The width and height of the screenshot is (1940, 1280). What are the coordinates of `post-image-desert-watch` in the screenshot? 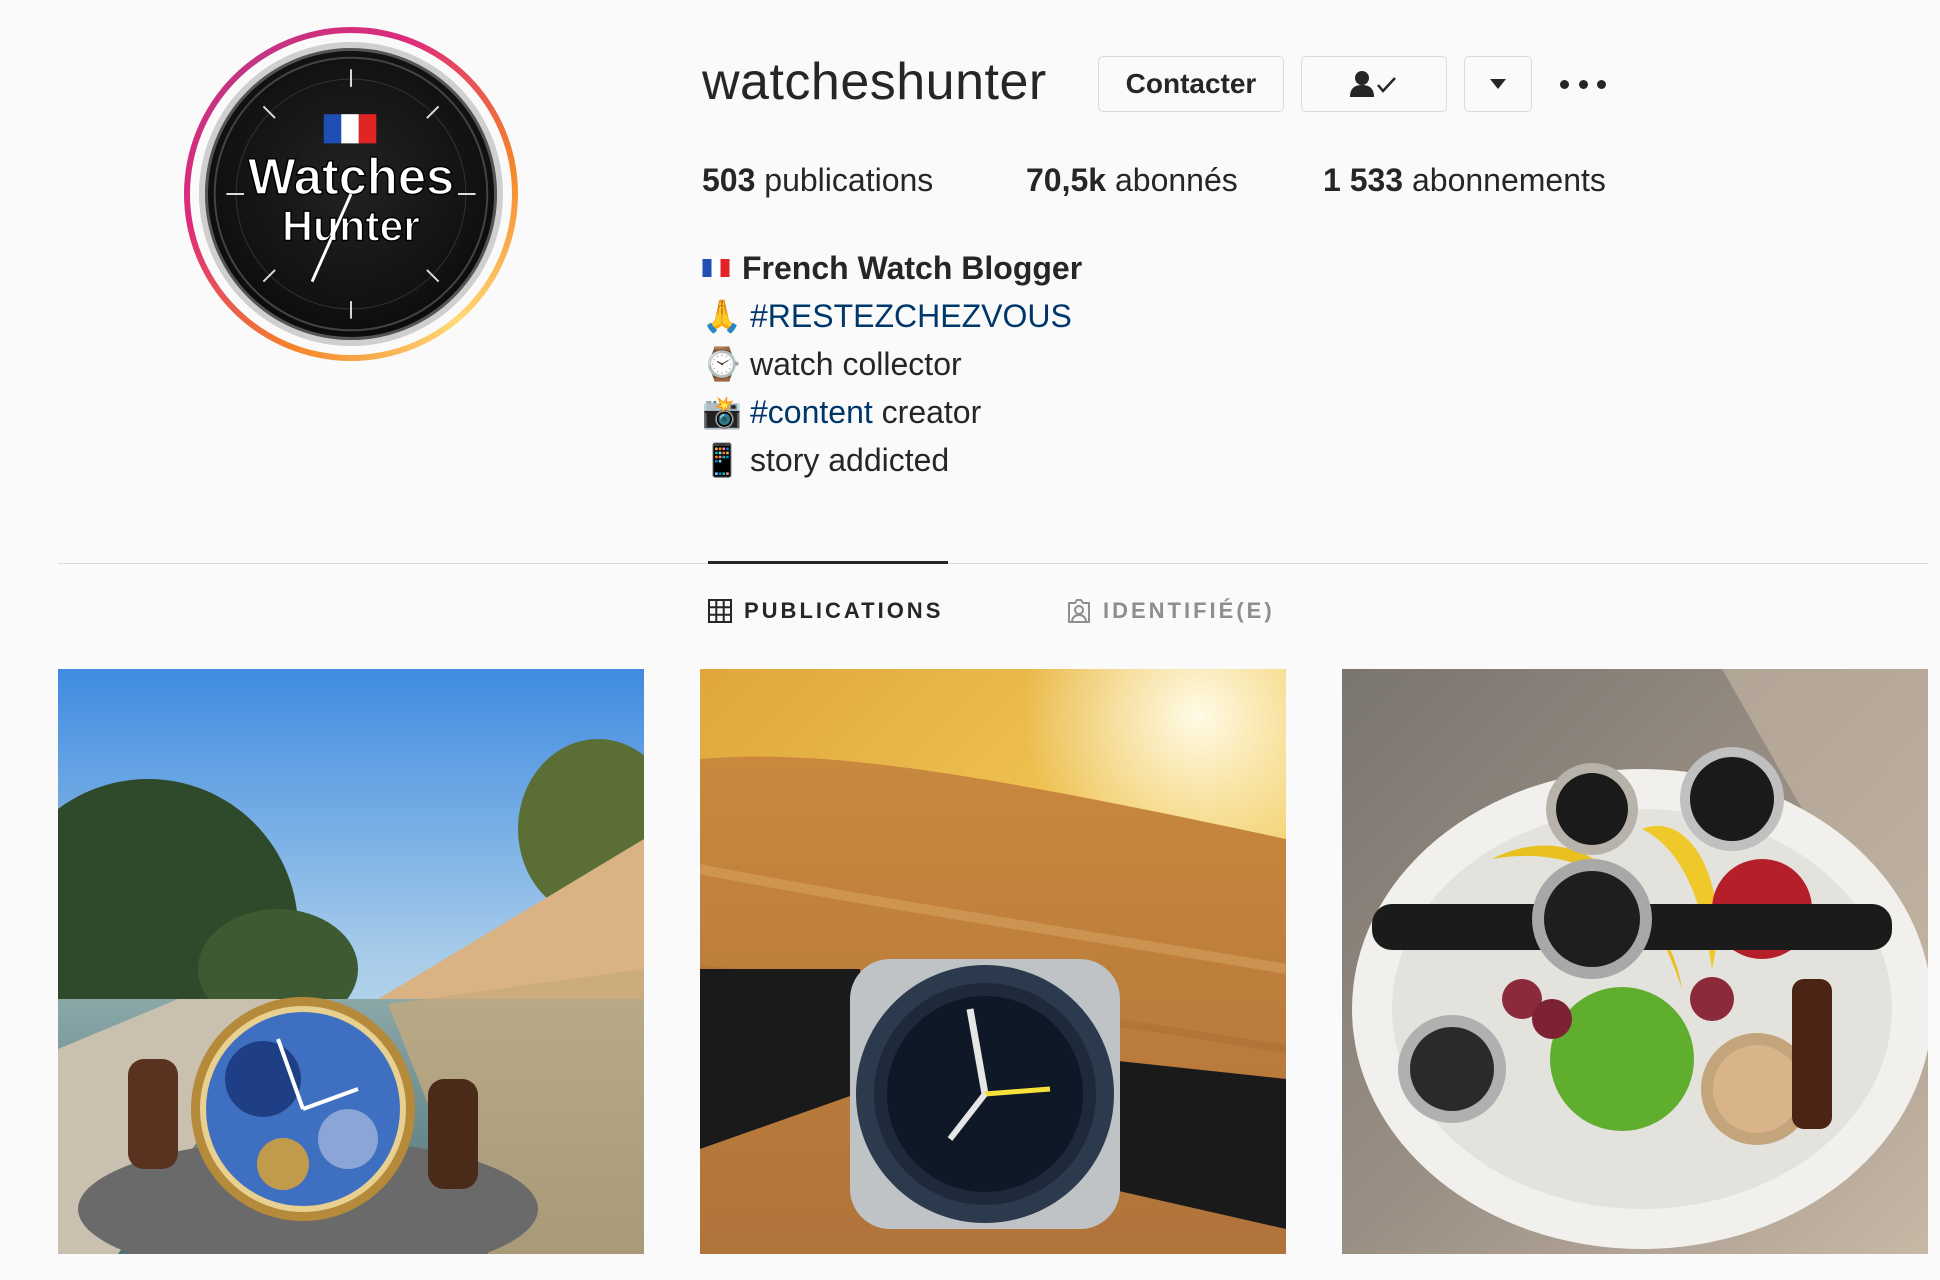 It's located at (993, 961).